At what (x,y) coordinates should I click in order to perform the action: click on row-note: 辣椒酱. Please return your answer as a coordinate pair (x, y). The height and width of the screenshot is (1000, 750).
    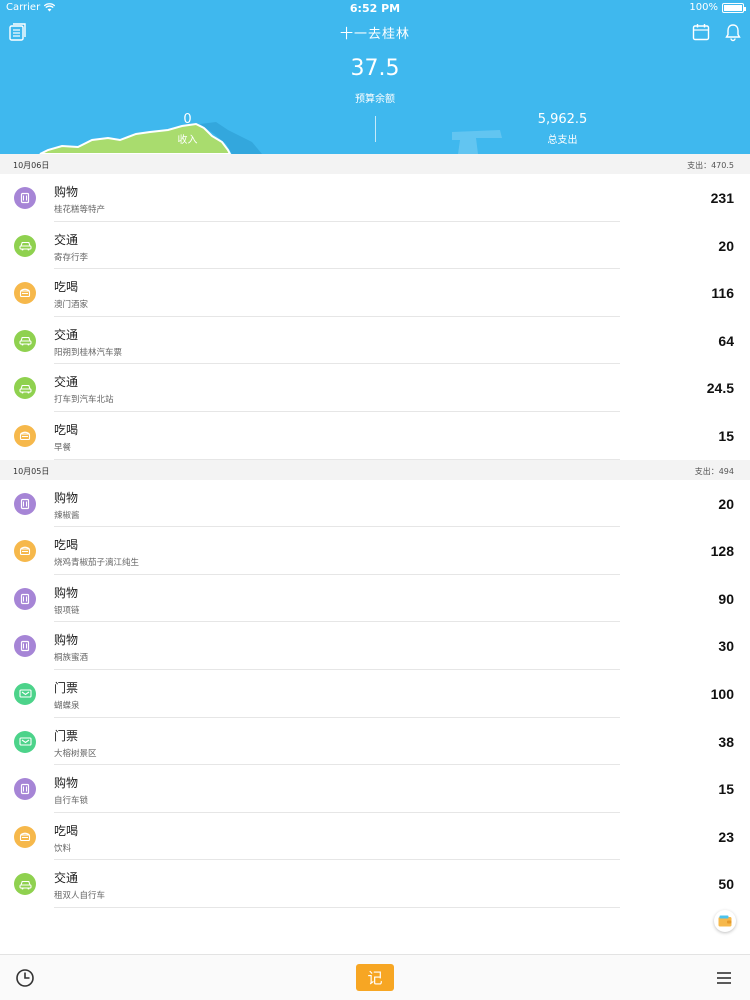
    Looking at the image, I should click on (67, 515).